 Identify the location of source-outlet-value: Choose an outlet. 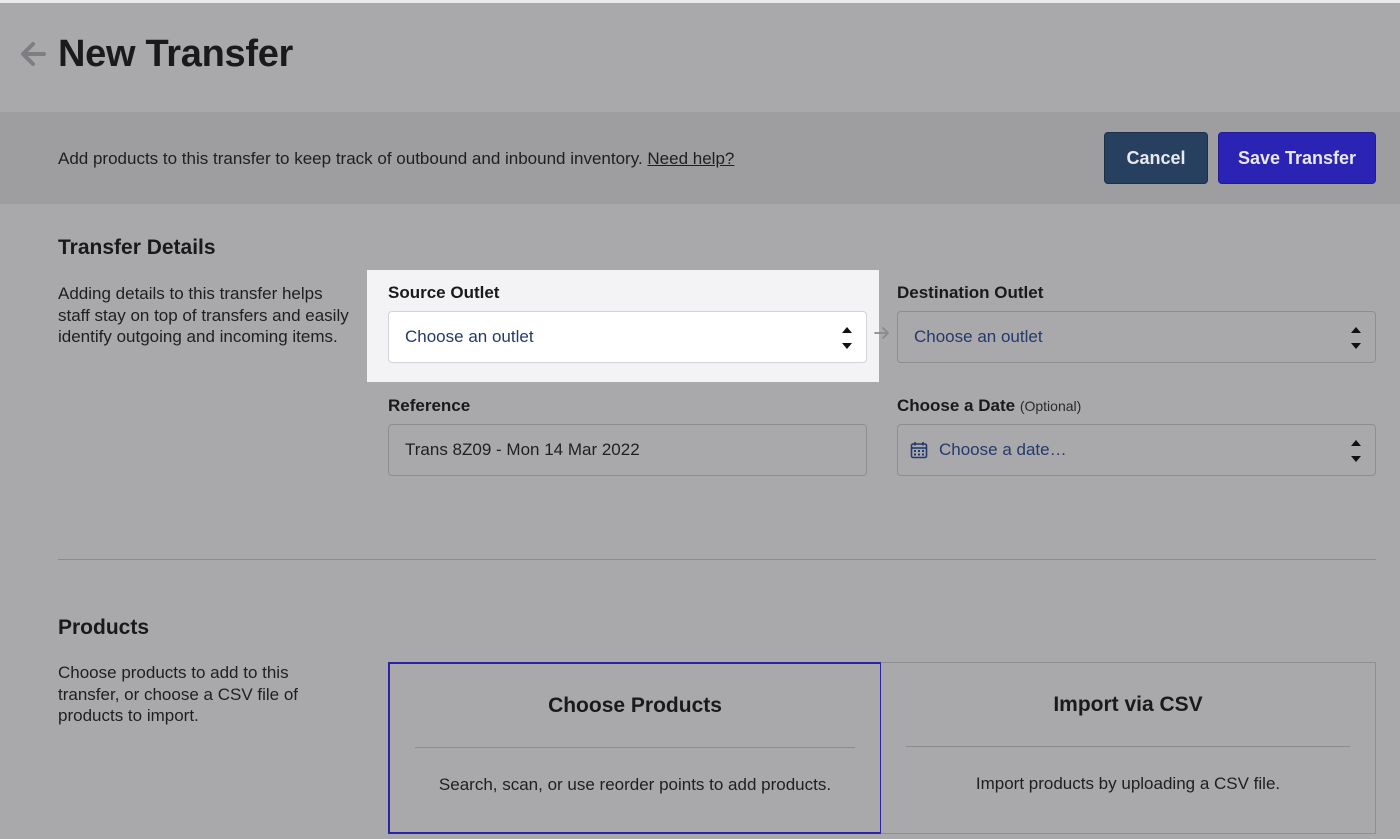
(469, 336).